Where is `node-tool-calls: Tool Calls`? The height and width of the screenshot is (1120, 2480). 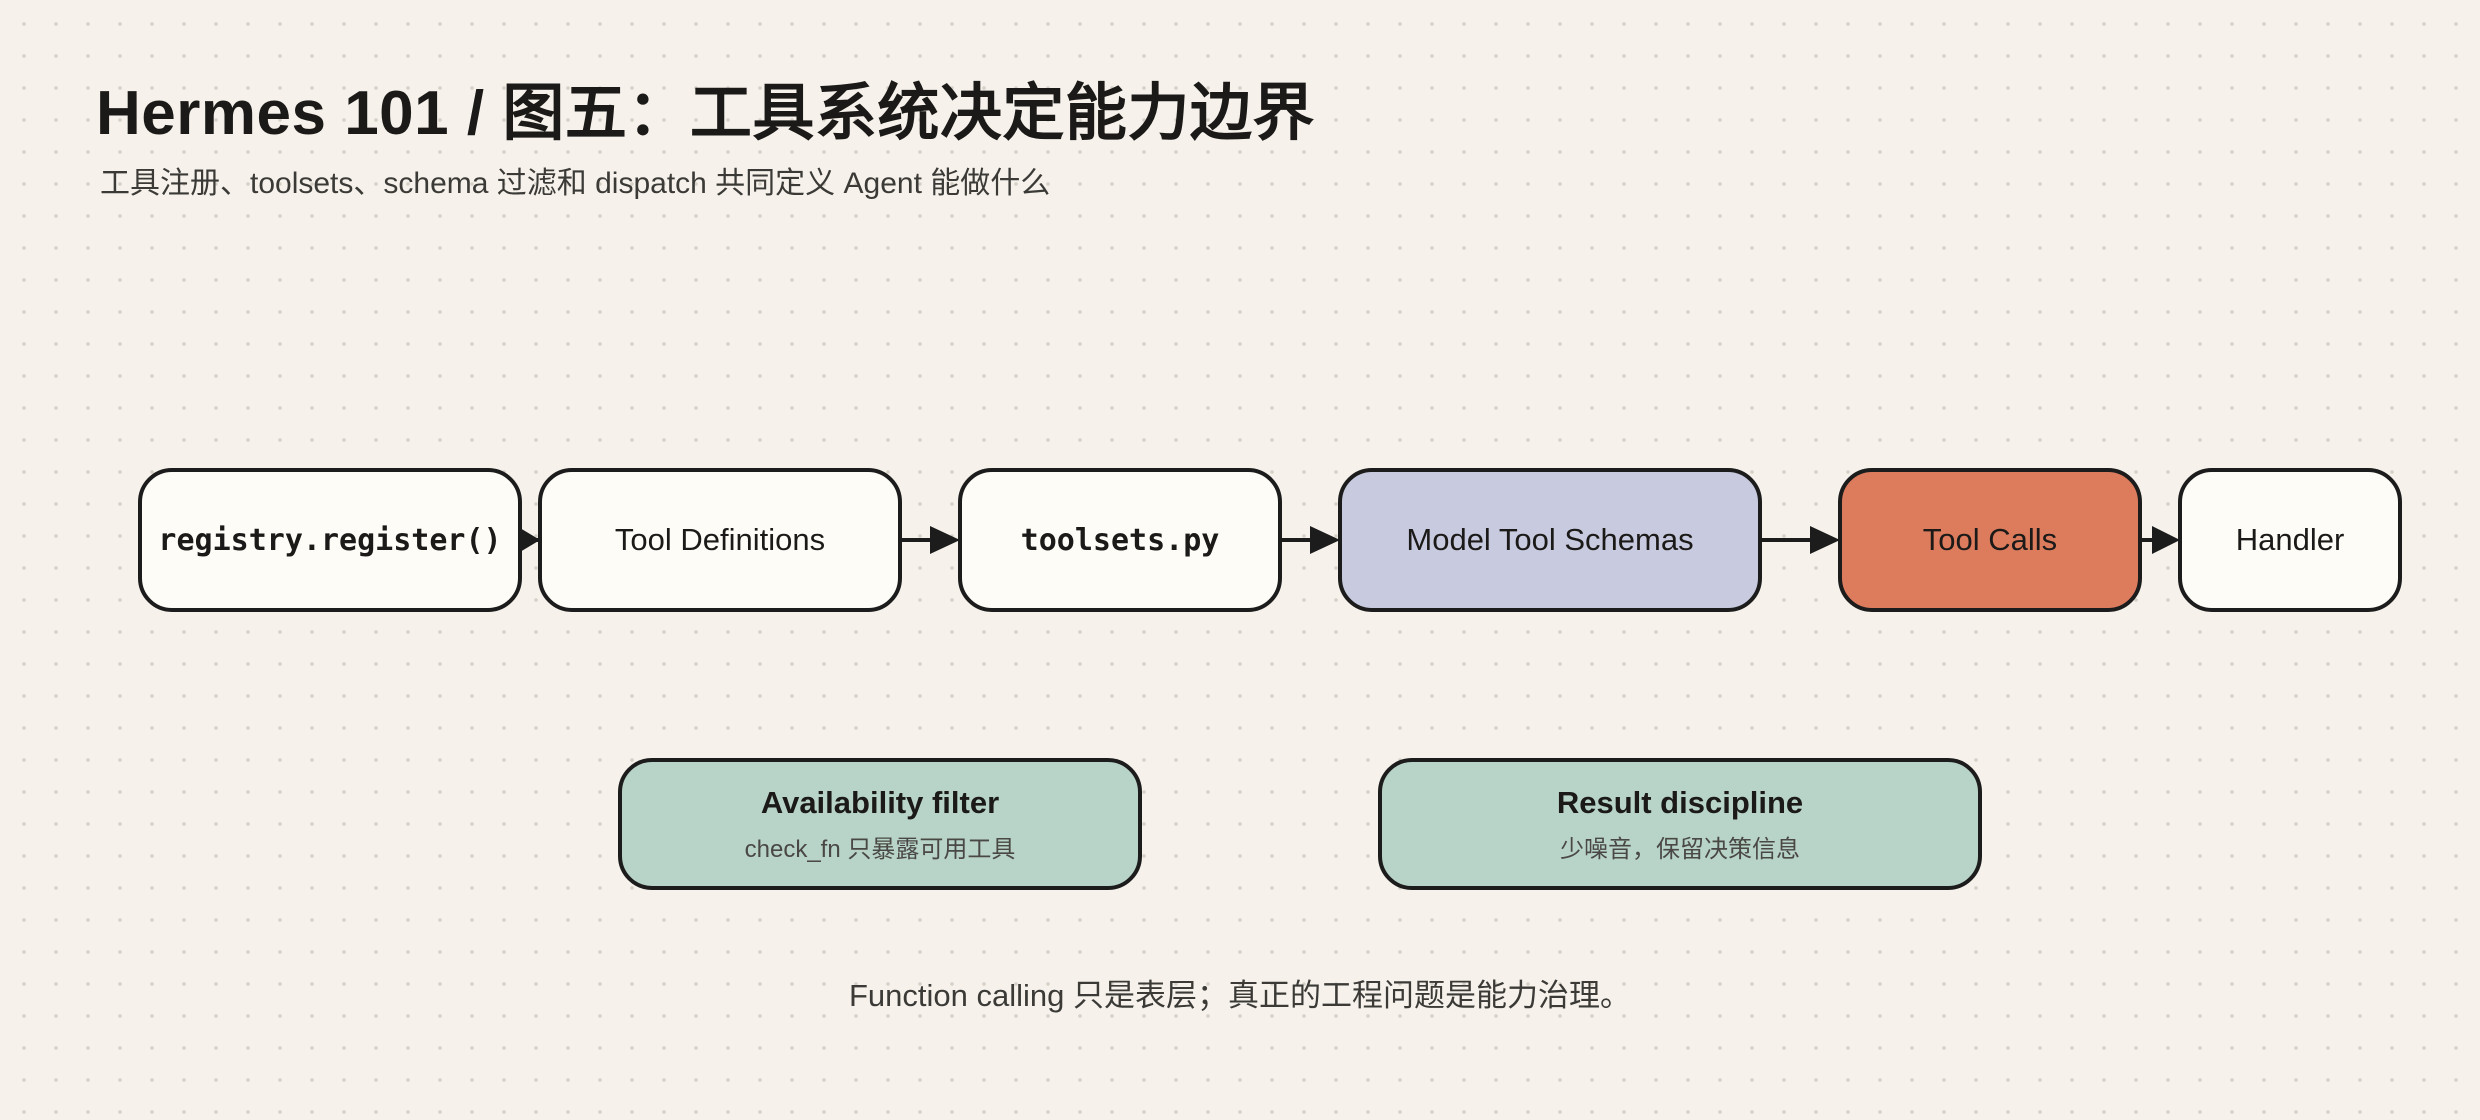 node-tool-calls: Tool Calls is located at coordinates (1990, 540).